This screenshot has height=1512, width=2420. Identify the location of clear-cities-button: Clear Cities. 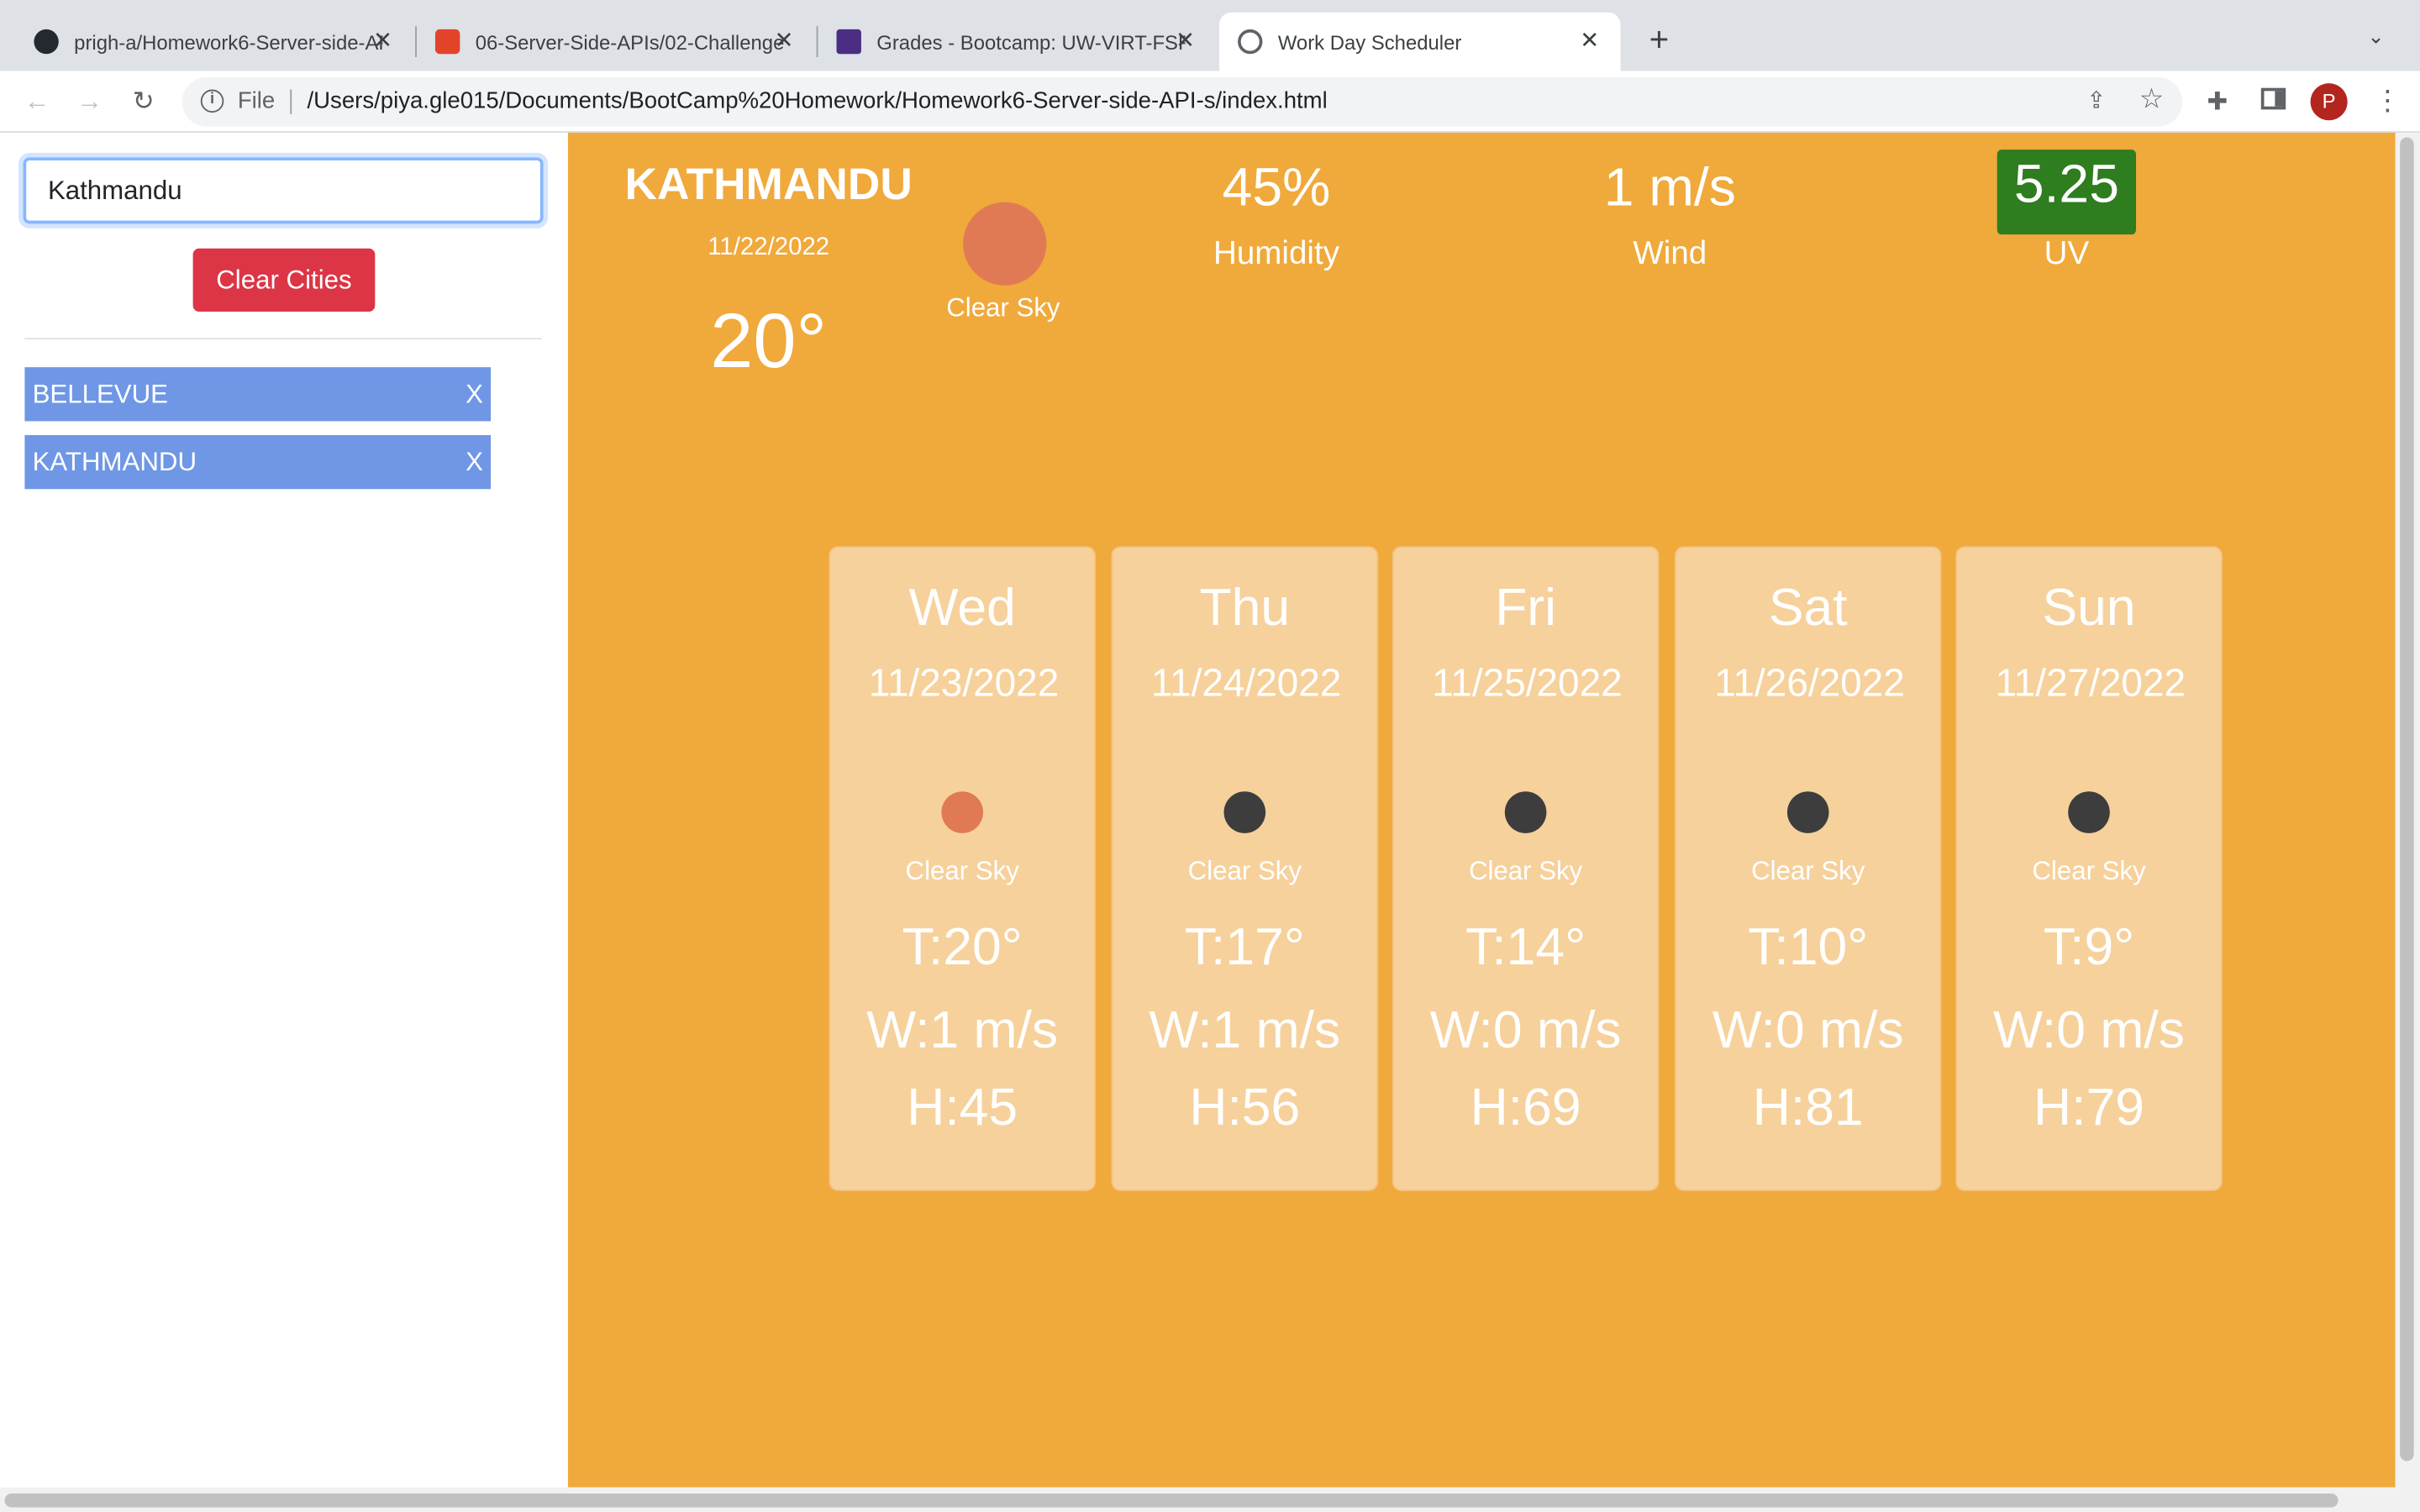
(284, 280).